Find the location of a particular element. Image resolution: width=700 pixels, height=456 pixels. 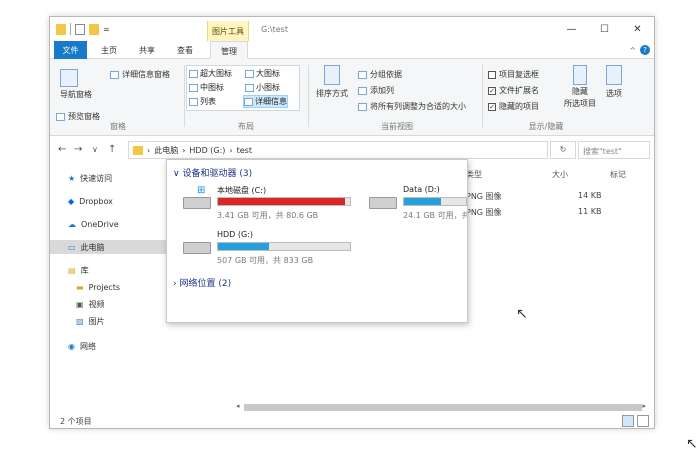

capacity-fill is located at coordinates (423, 201).